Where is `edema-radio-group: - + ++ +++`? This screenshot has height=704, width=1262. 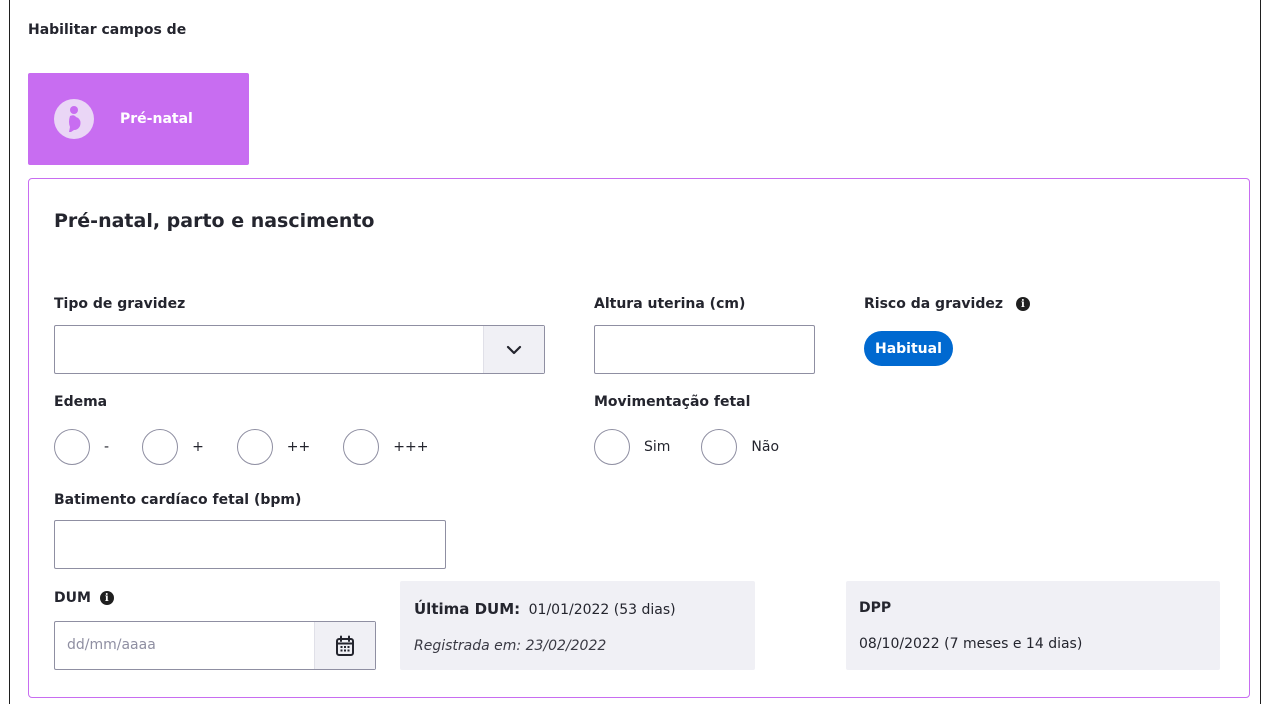
edema-radio-group: - + ++ +++ is located at coordinates (241, 447).